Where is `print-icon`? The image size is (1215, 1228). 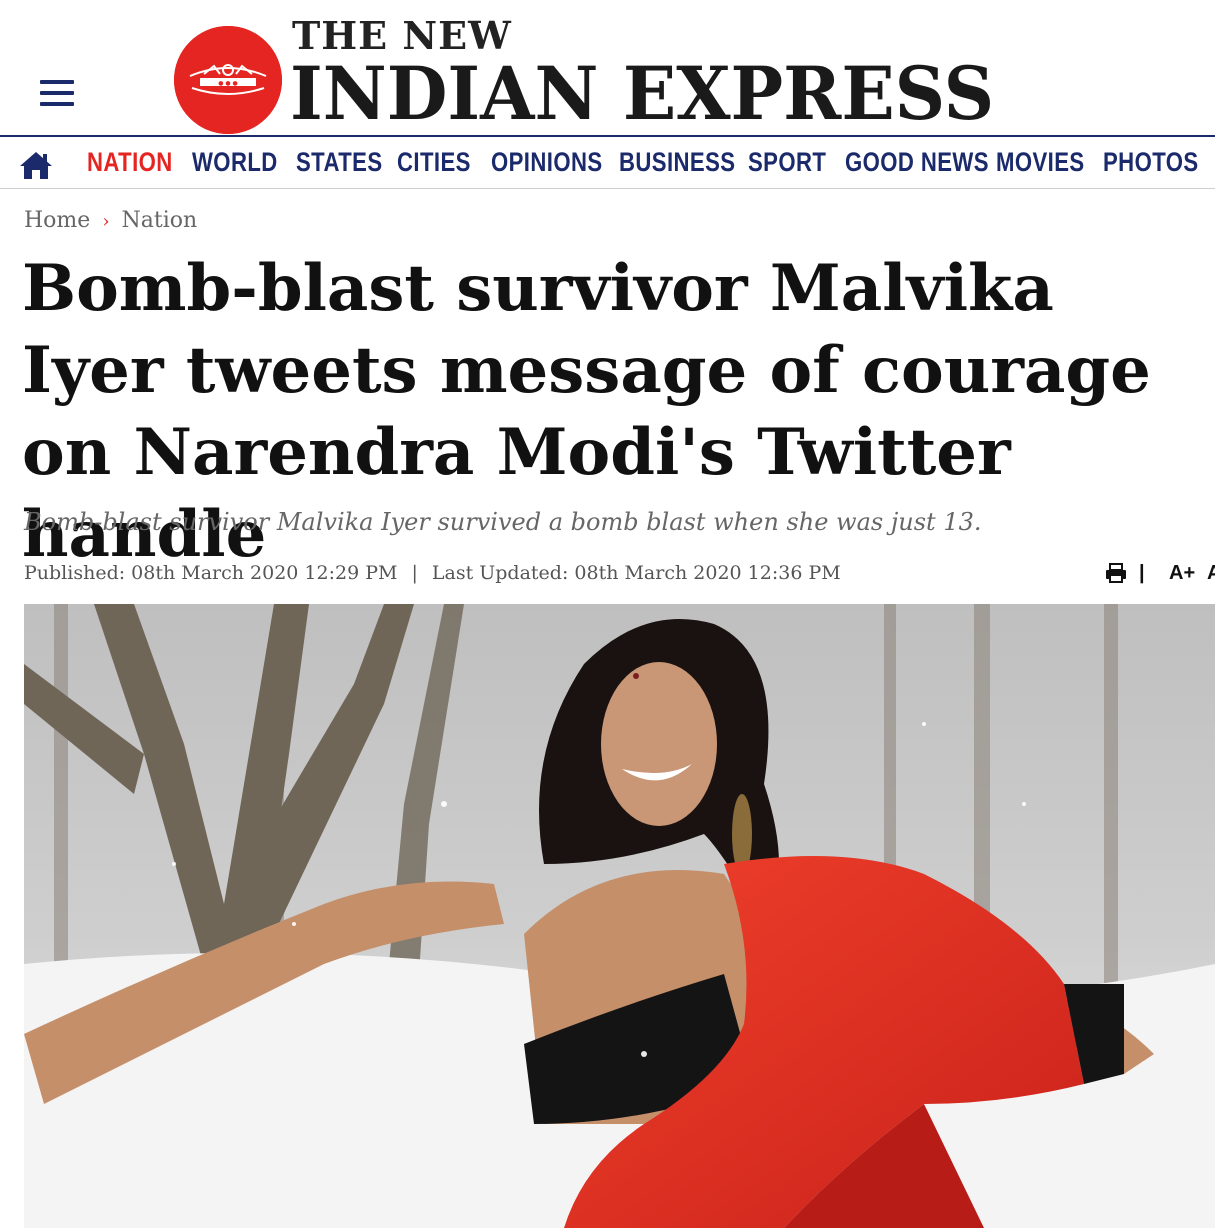 print-icon is located at coordinates (1116, 573).